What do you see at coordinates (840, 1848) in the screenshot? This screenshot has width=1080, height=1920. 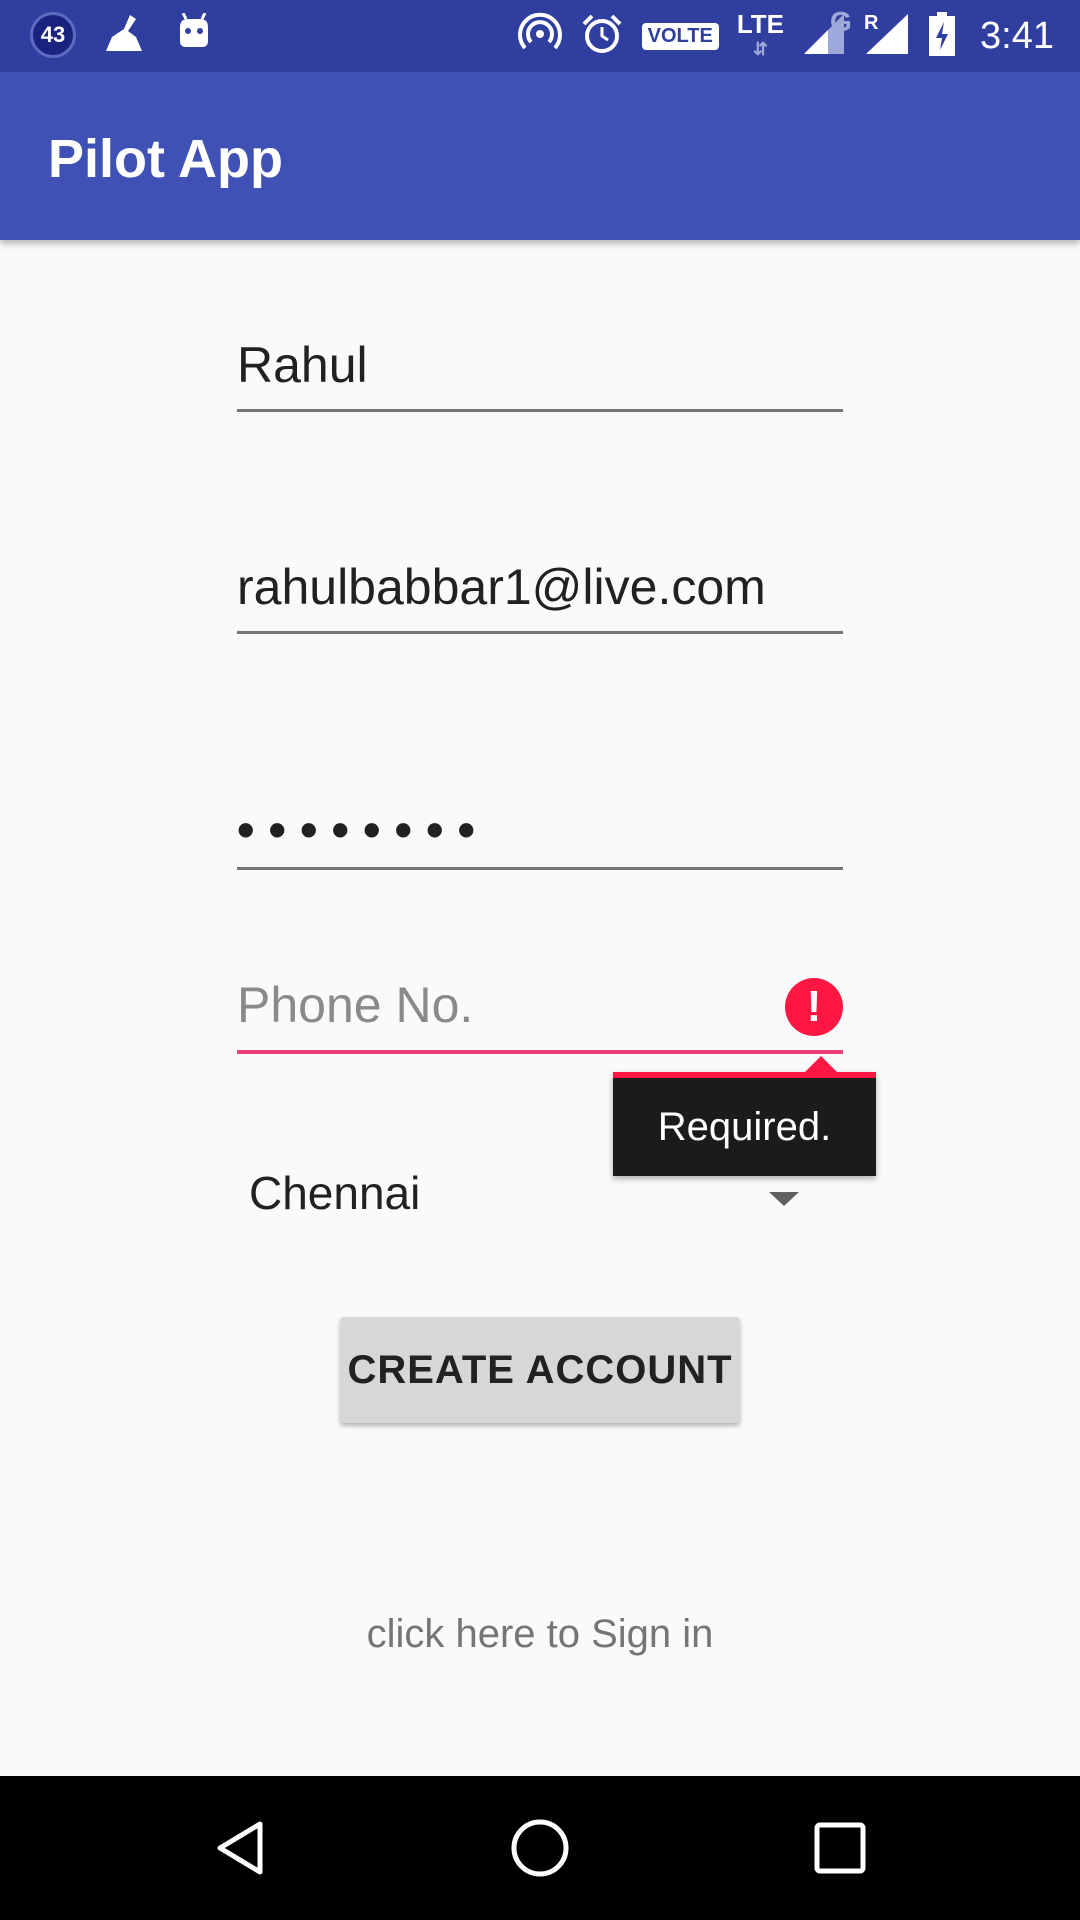 I see `recents-icon` at bounding box center [840, 1848].